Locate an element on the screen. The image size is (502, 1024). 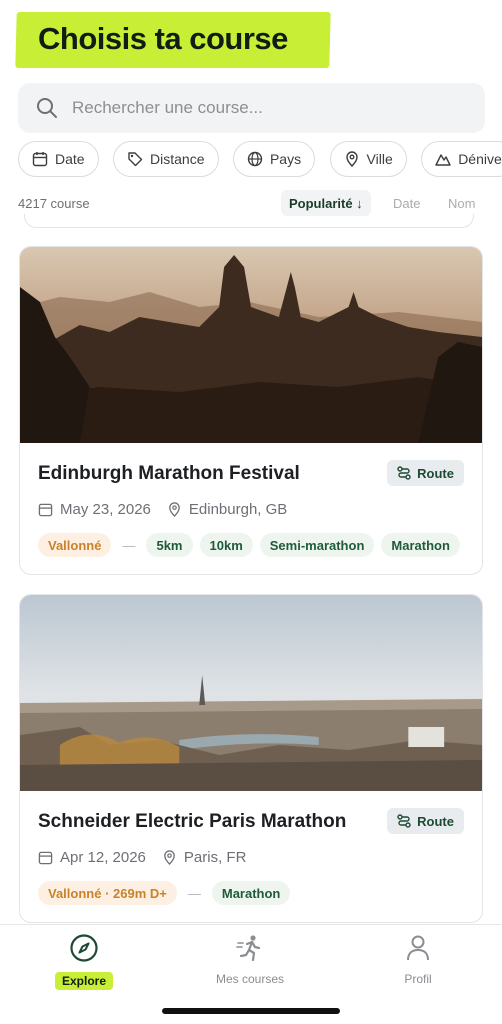
tag-icon is located at coordinates (135, 159).